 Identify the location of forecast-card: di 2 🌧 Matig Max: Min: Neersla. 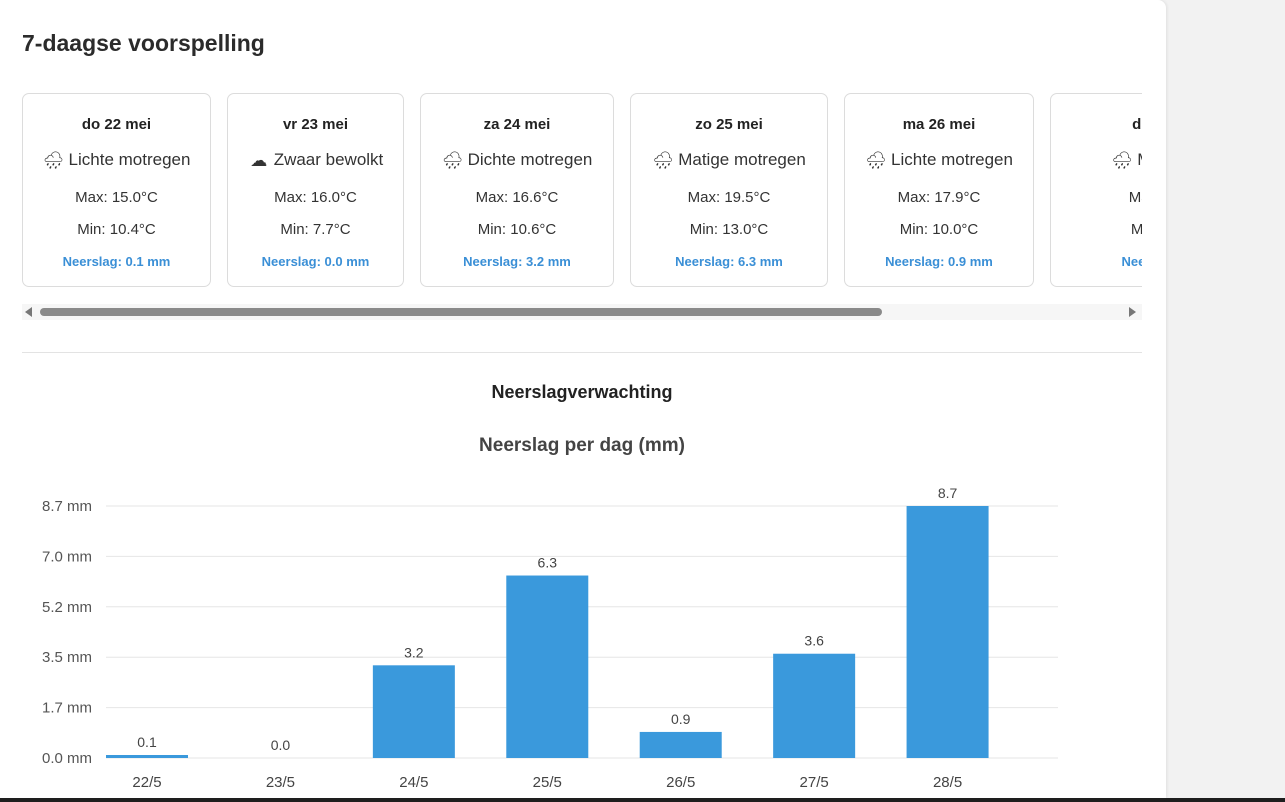
(1096, 190).